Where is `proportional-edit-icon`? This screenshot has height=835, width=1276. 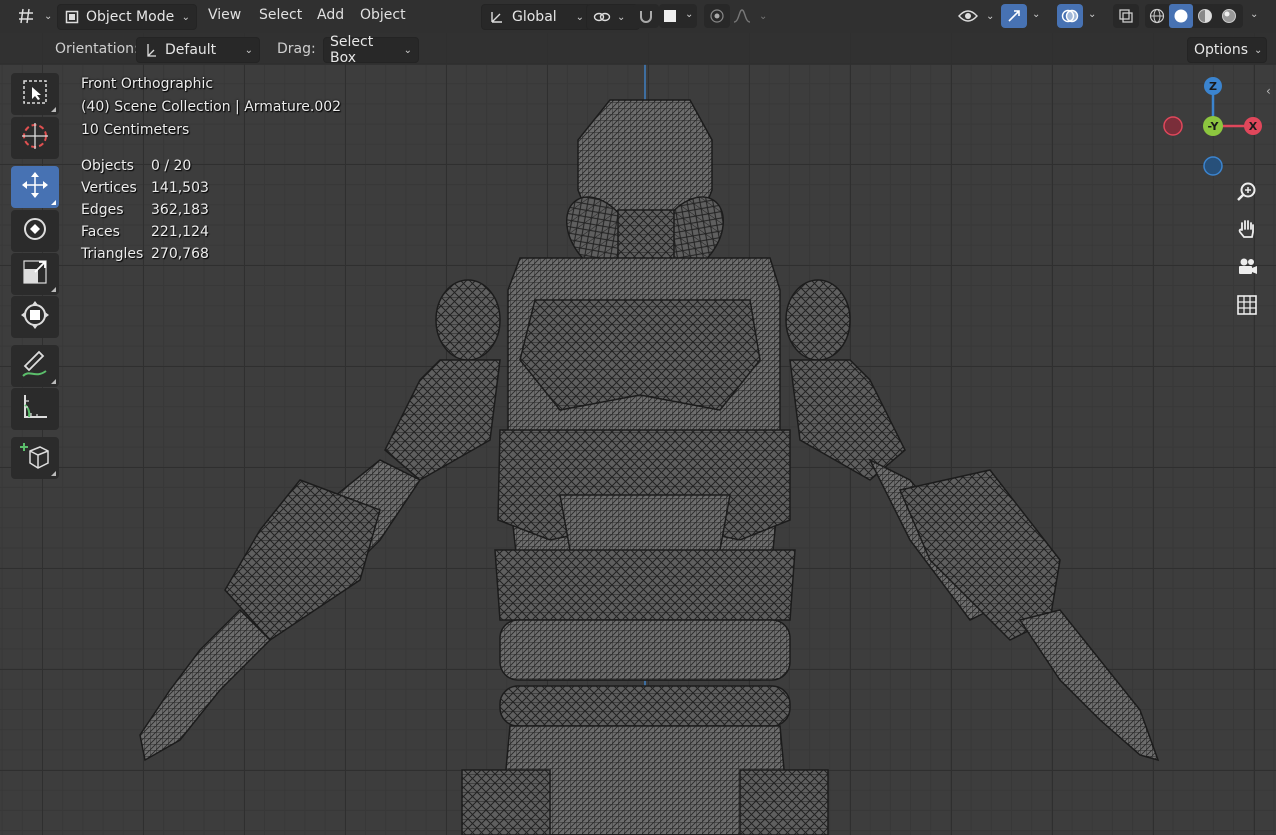 proportional-edit-icon is located at coordinates (717, 16).